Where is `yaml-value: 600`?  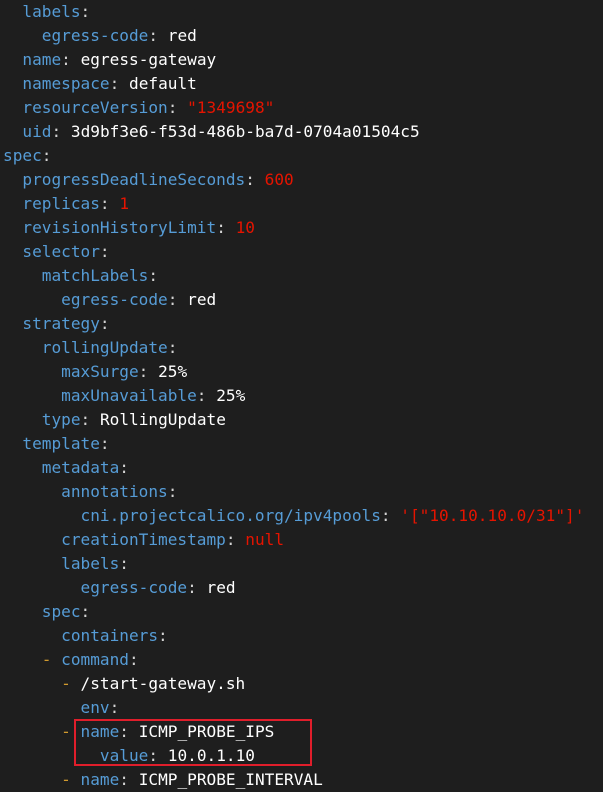
yaml-value: 600 is located at coordinates (279, 179).